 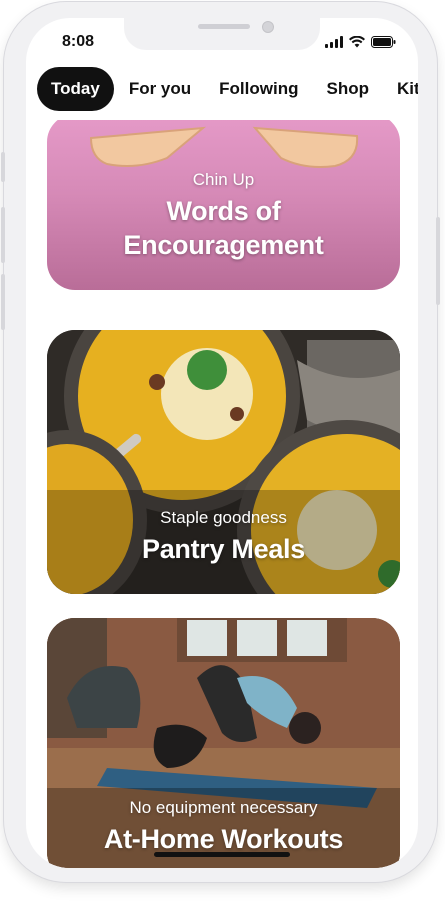 I want to click on card-subtitle: No equipment necessary, so click(x=223, y=807).